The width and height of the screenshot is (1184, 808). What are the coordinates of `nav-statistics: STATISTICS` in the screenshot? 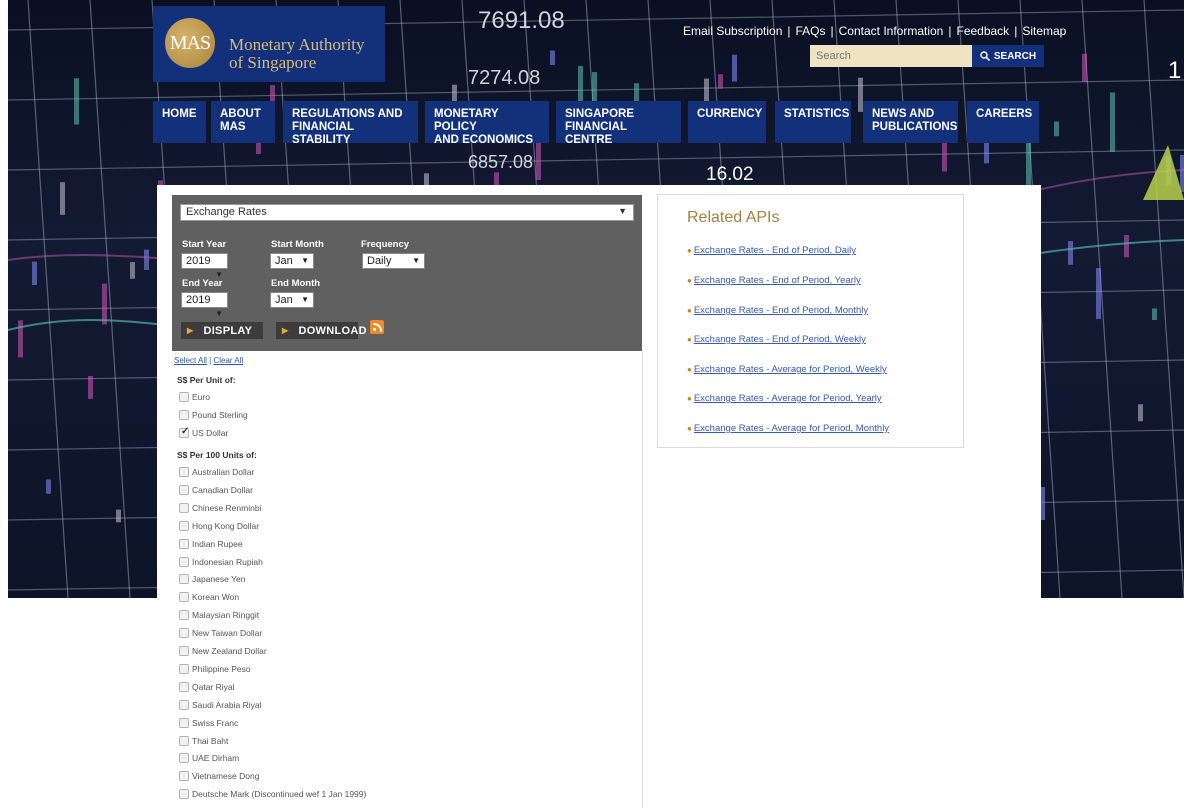 It's located at (813, 122).